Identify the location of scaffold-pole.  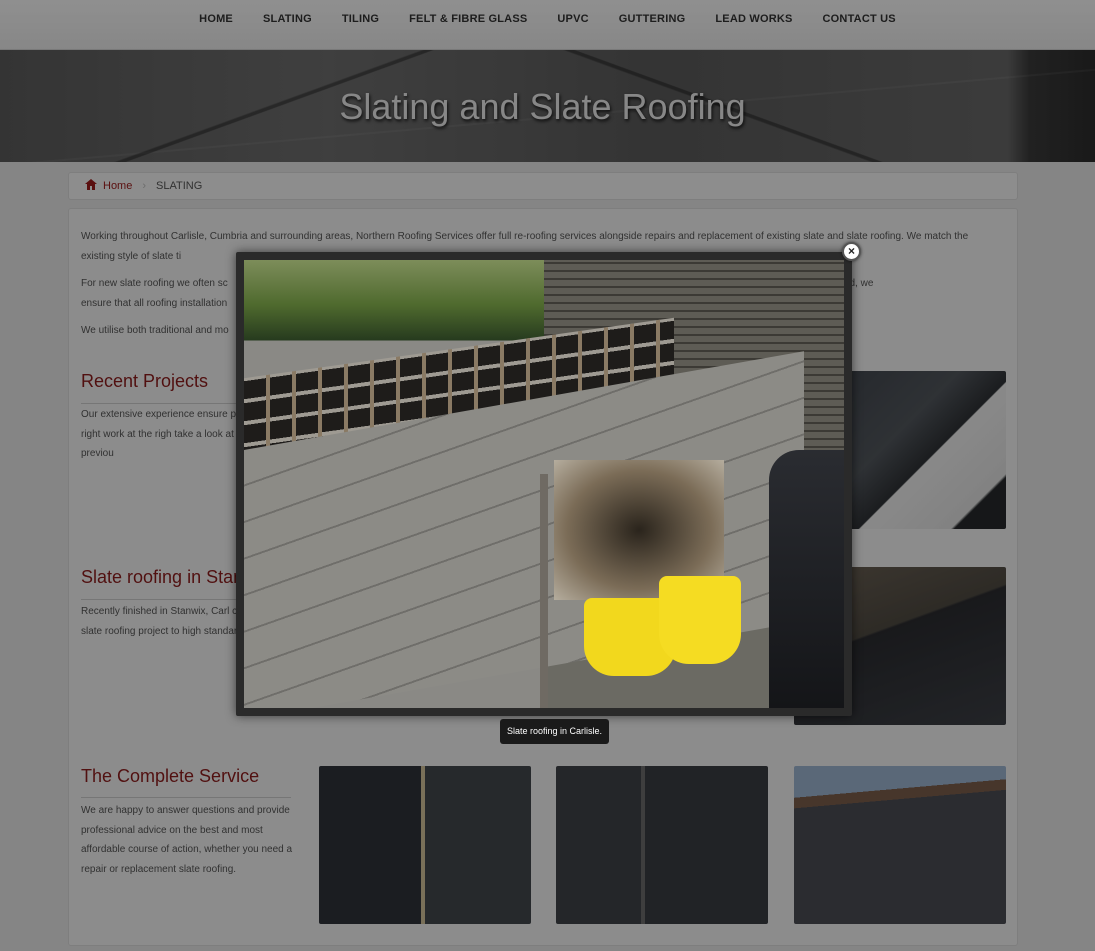
(544, 591).